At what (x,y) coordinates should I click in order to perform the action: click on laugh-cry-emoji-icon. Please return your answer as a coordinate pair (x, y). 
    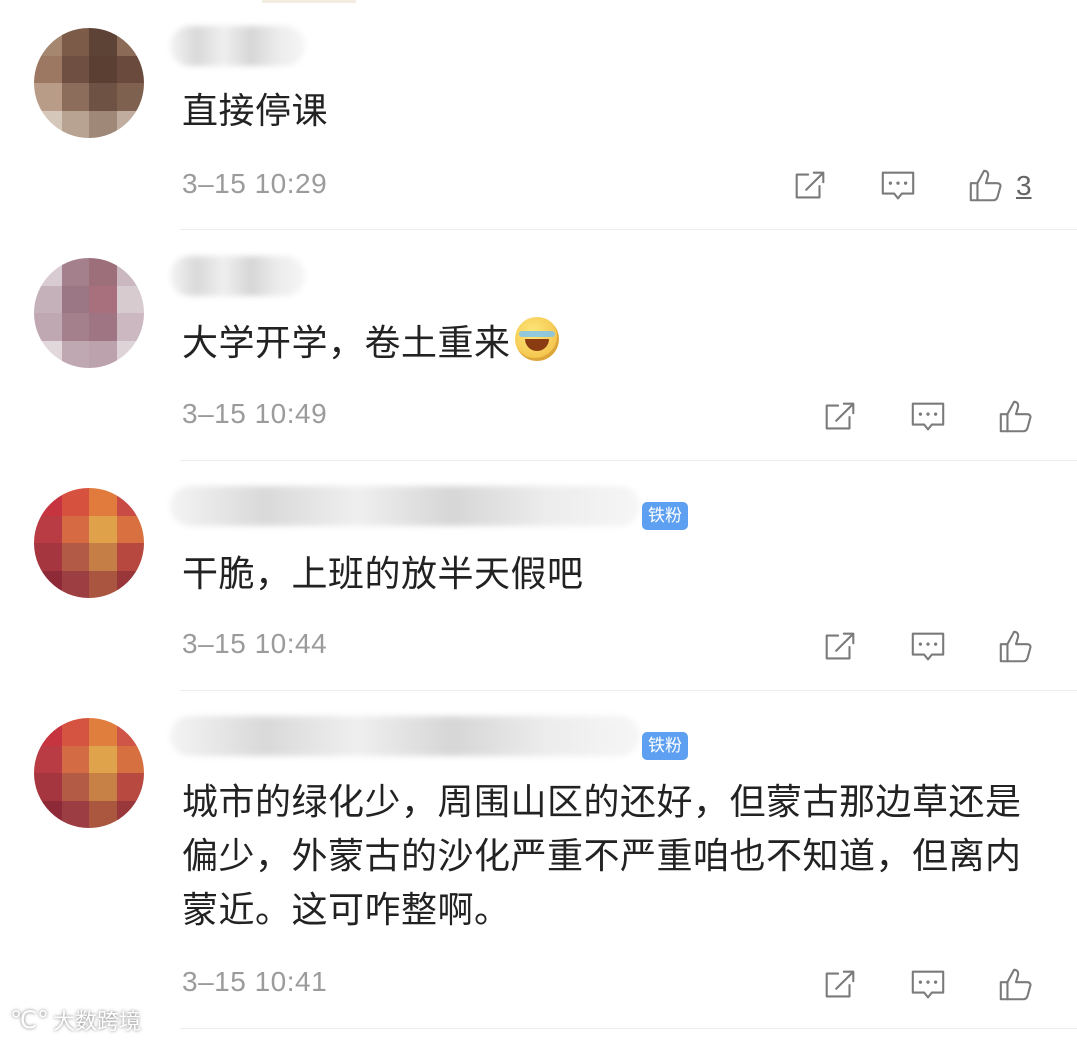
    Looking at the image, I should click on (536, 339).